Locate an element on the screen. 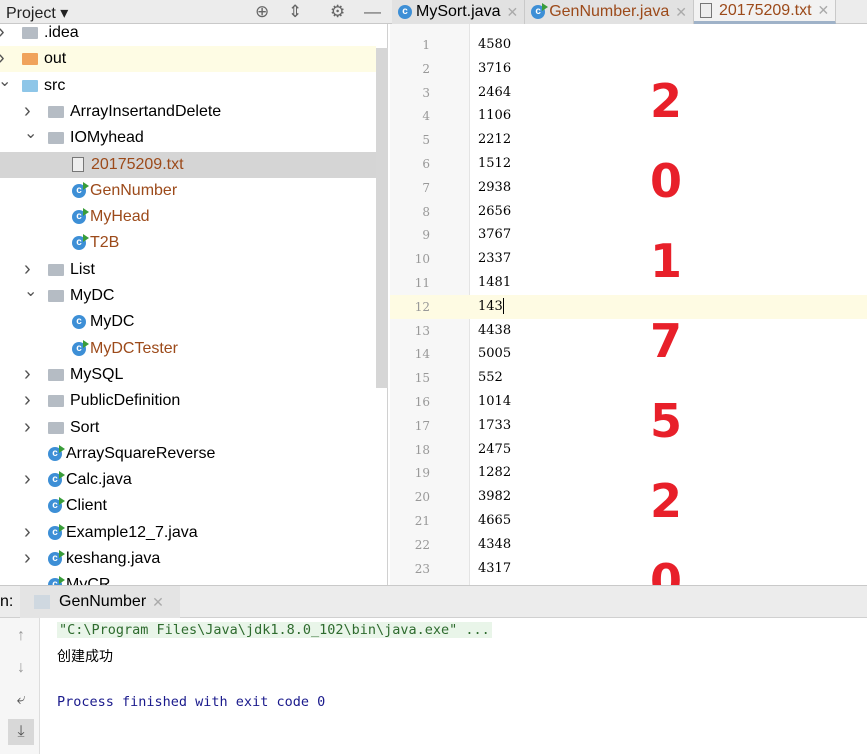 This screenshot has height=754, width=867. editor-line: 12 143 is located at coordinates (628, 306).